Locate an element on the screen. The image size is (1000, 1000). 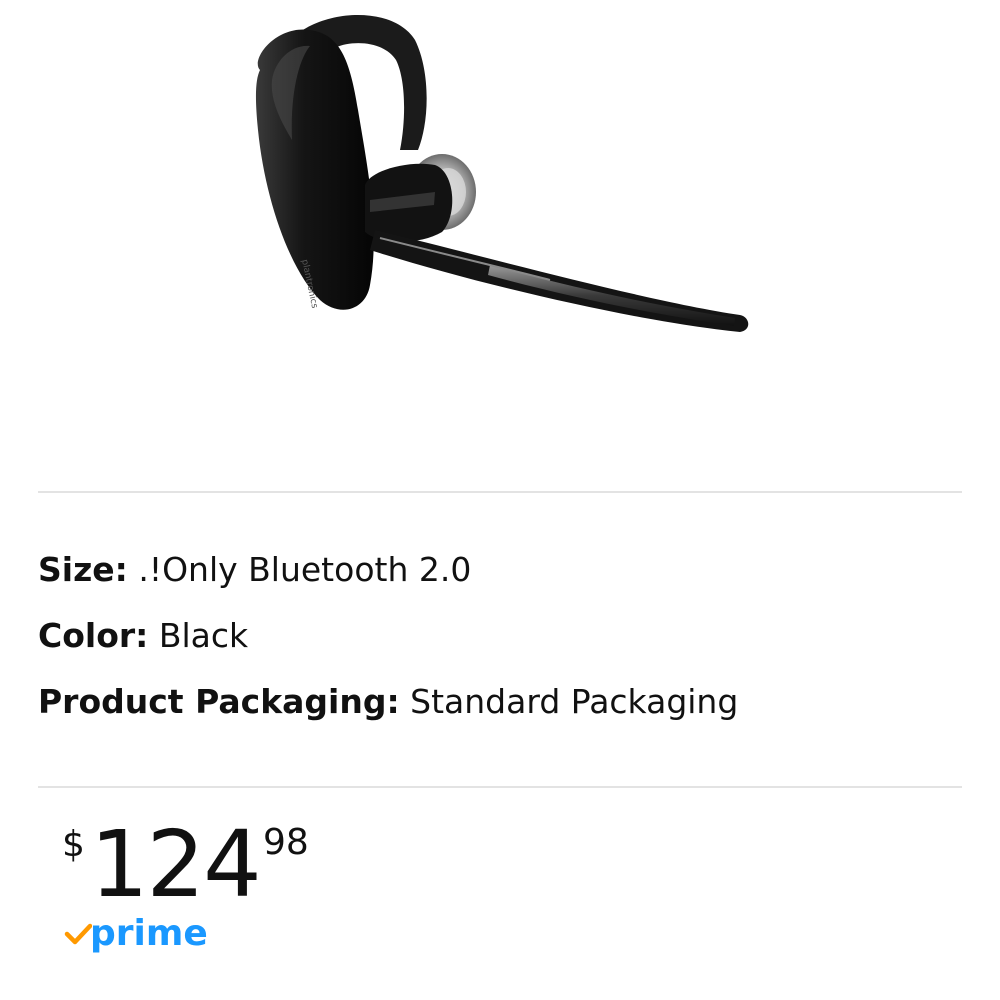
divider-bottom is located at coordinates (500, 787).